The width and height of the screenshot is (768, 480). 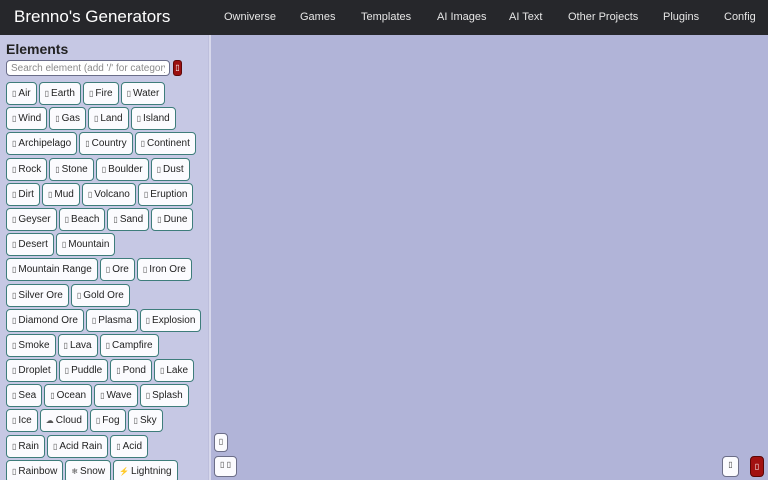 I want to click on element-label: Island, so click(x=156, y=119).